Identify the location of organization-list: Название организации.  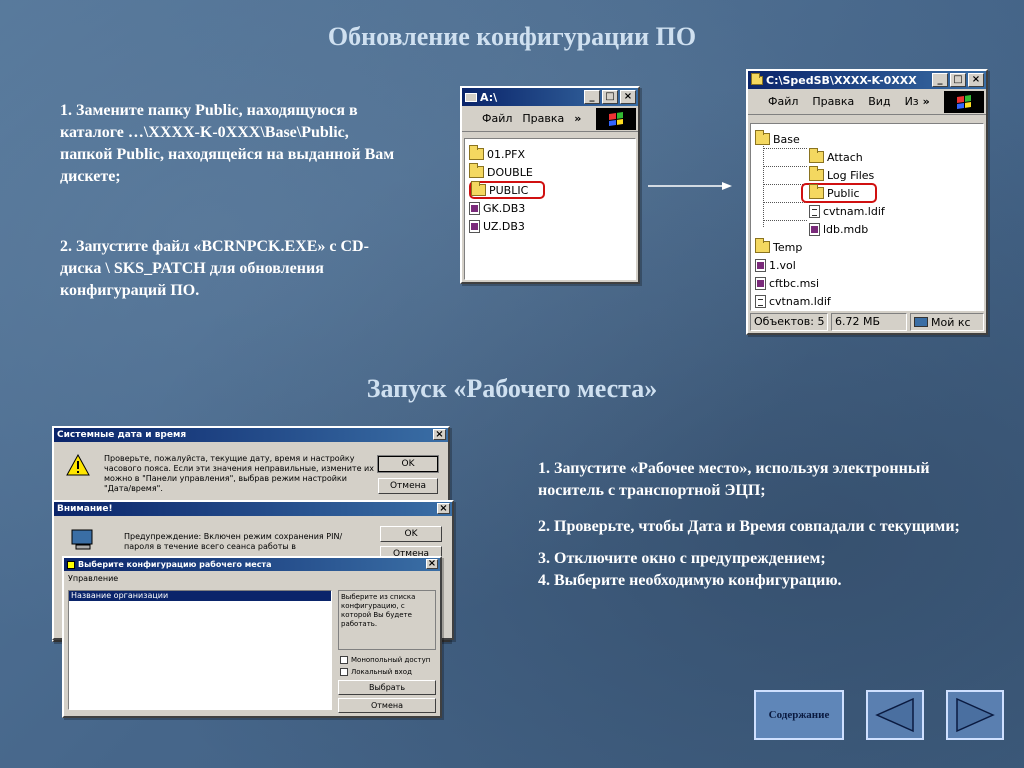
(200, 650).